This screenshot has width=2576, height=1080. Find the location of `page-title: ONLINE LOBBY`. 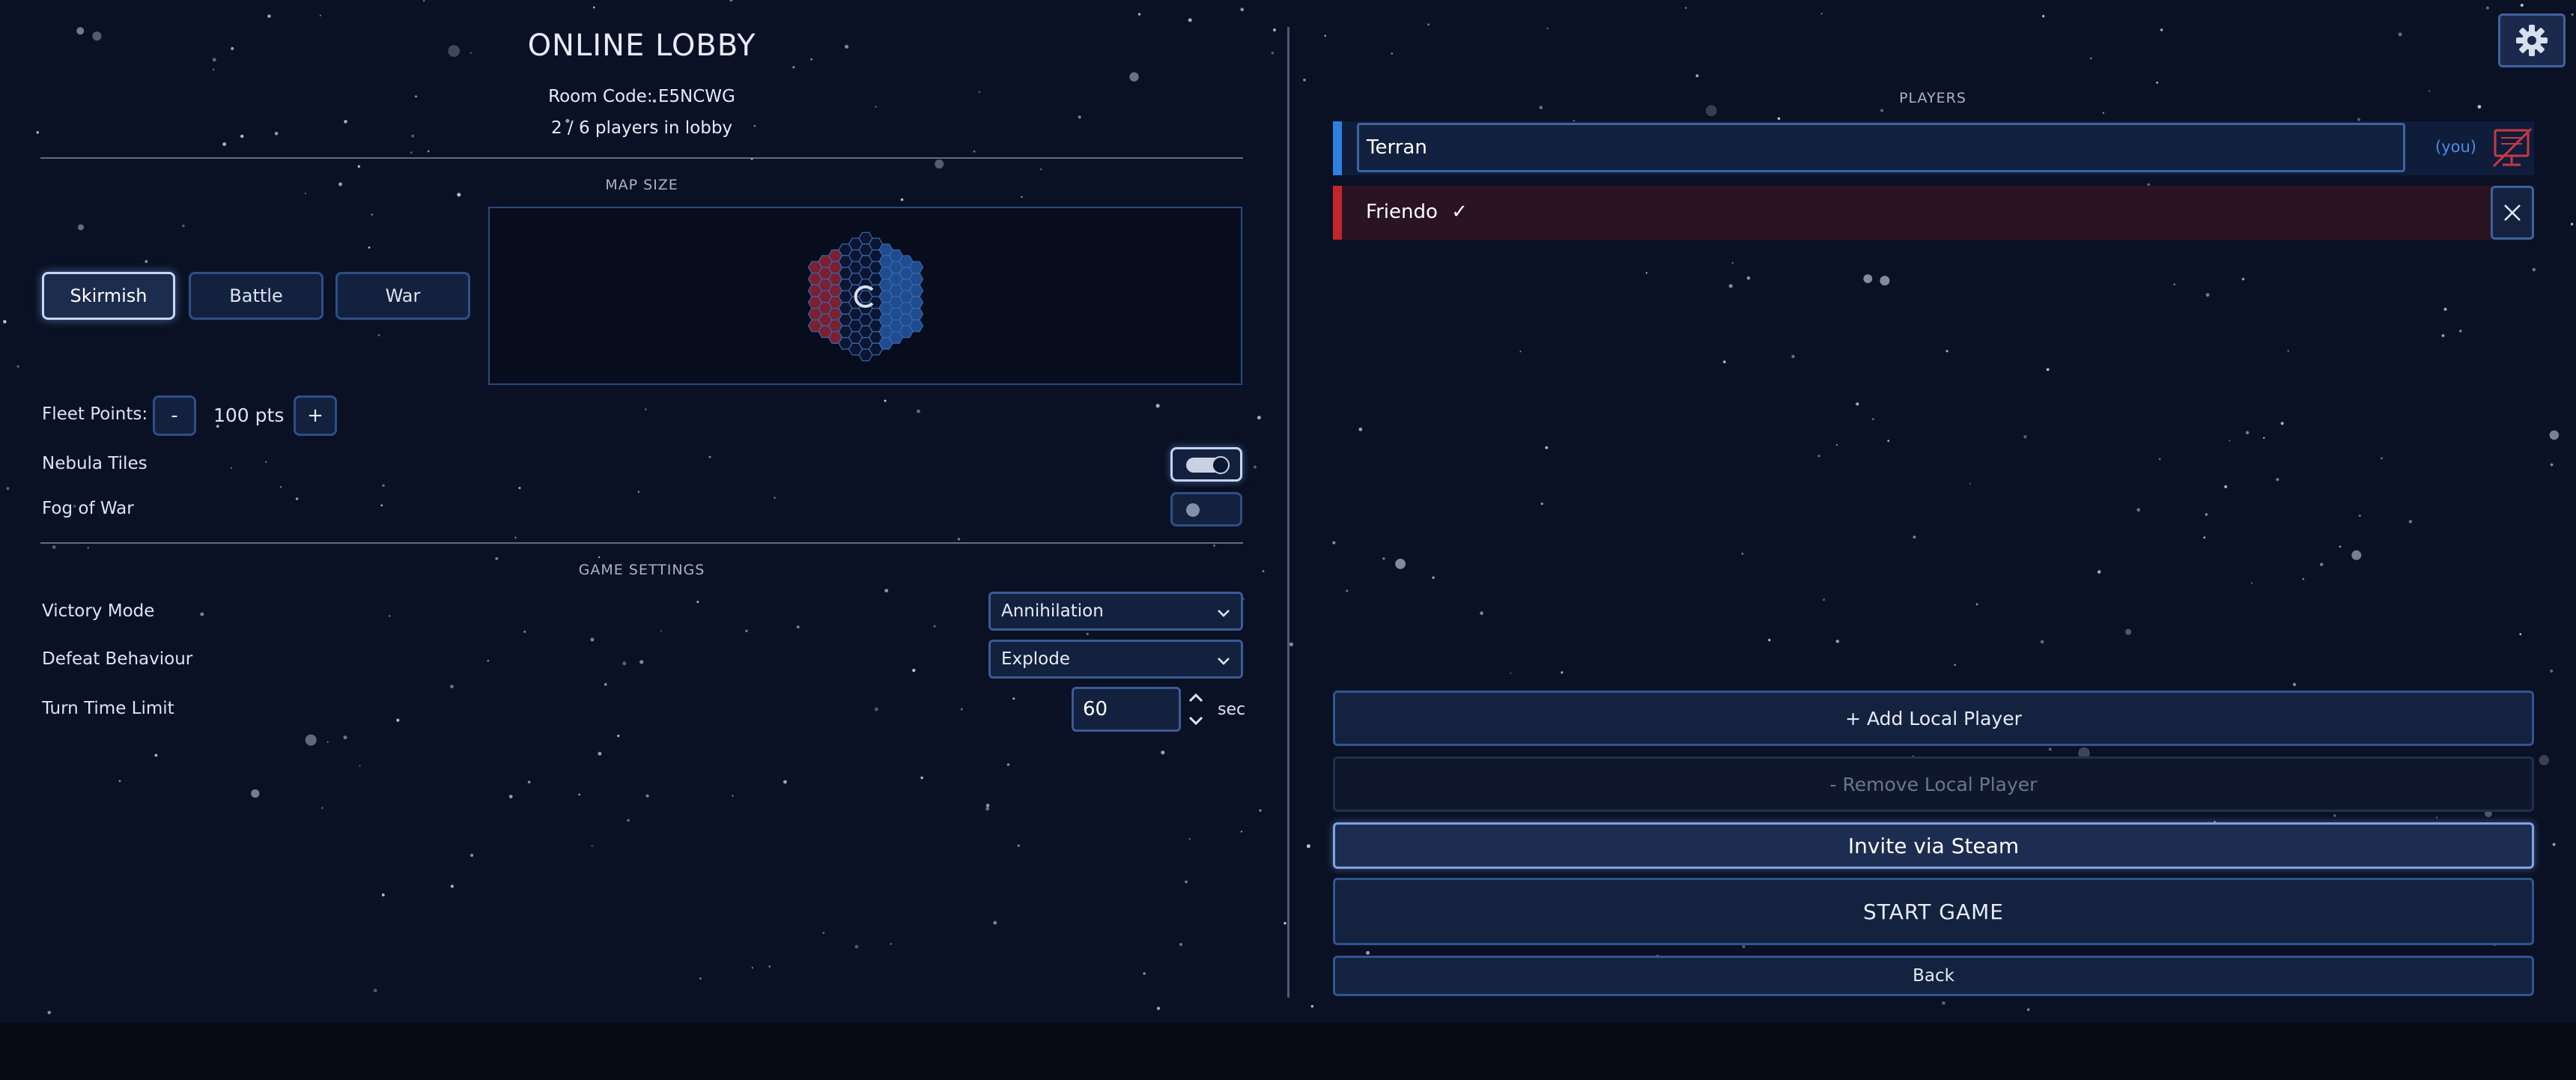

page-title: ONLINE LOBBY is located at coordinates (641, 45).